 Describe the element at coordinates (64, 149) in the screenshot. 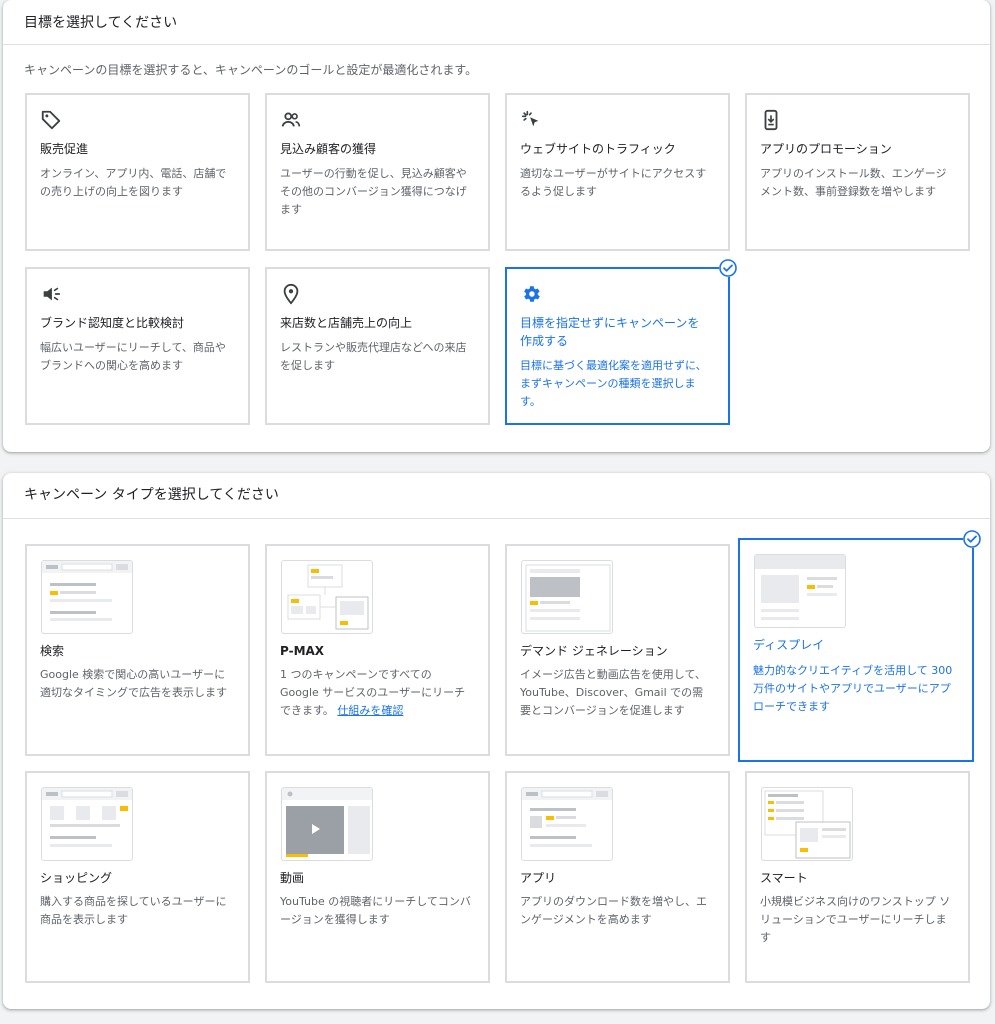

I see `goal-card-title: 販売促進` at that location.